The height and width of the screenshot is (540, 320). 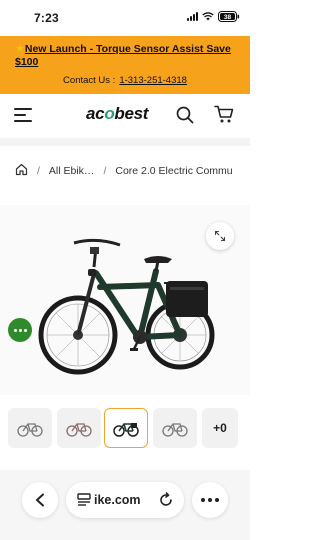 What do you see at coordinates (117, 500) in the screenshot?
I see `url-text: ike.com` at bounding box center [117, 500].